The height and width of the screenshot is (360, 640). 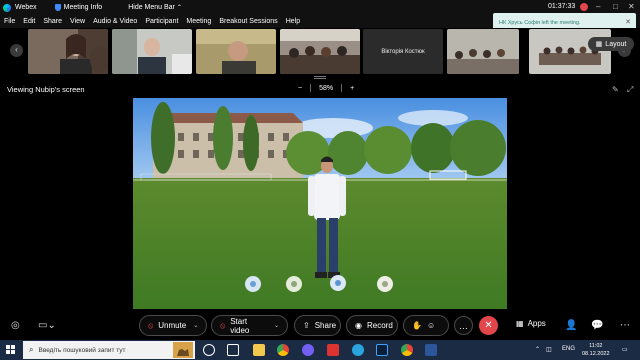 I want to click on taskbar-search-input: ⌕ Введіть пошуковий запит тут, so click(x=109, y=350).